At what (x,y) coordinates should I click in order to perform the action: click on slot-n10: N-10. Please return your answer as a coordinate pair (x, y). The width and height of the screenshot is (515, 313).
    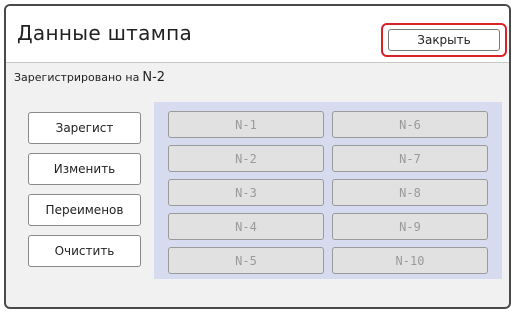
    Looking at the image, I should click on (410, 260).